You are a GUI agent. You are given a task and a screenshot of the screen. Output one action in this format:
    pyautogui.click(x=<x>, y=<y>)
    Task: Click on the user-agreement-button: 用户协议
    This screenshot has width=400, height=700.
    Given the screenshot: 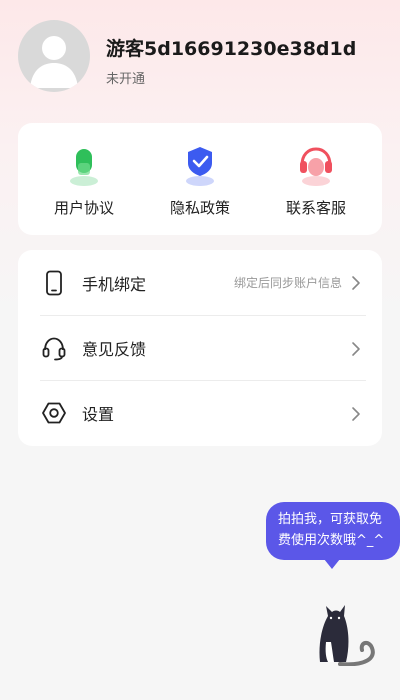 What is the action you would take?
    pyautogui.click(x=84, y=179)
    